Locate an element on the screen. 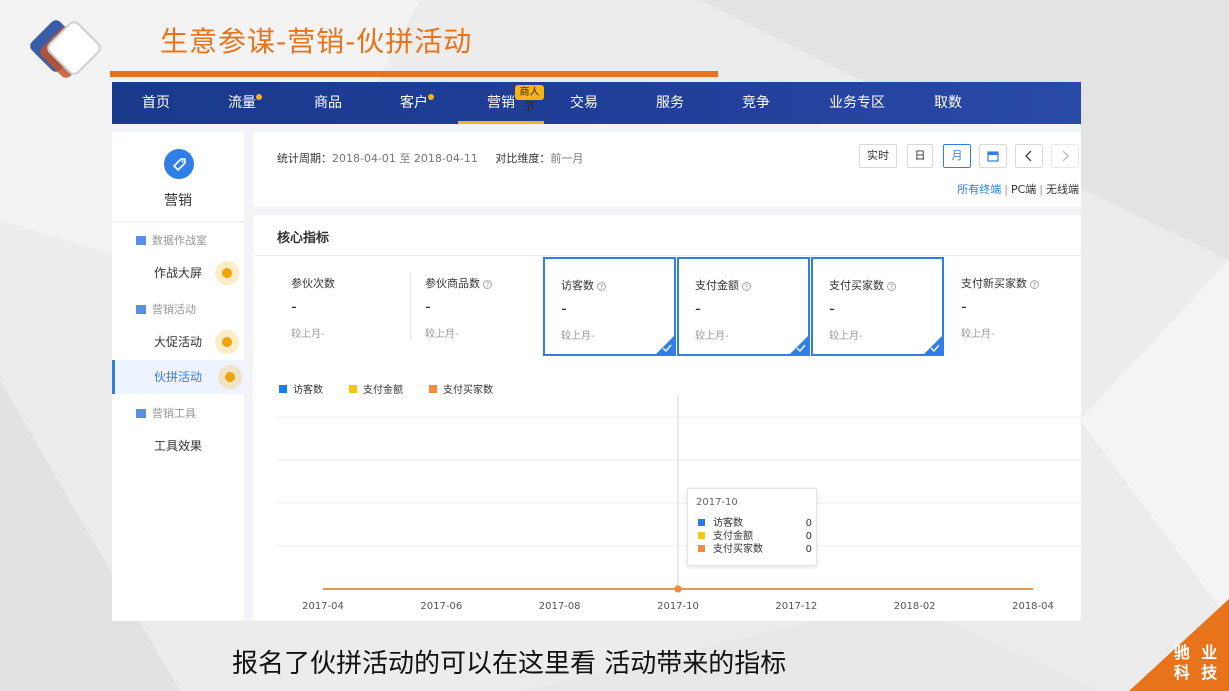  legend-swatch is located at coordinates (353, 389).